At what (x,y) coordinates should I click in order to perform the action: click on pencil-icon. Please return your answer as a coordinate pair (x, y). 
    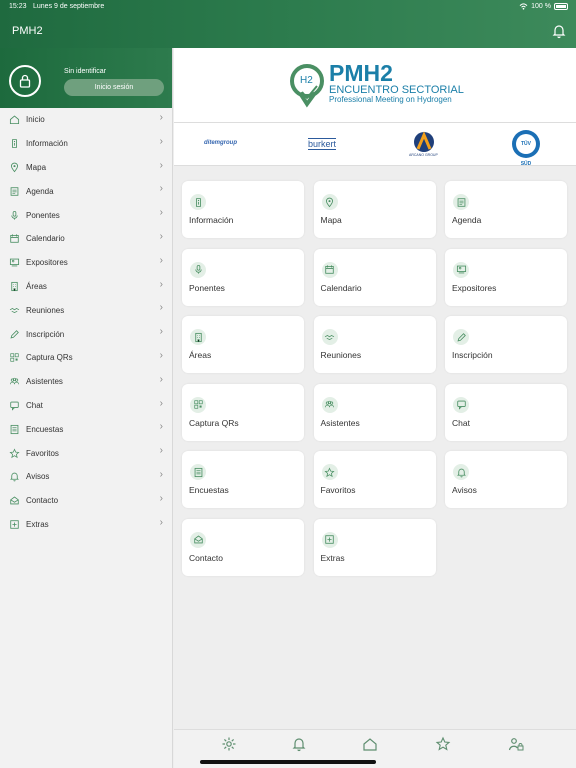
    Looking at the image, I should click on (14, 334).